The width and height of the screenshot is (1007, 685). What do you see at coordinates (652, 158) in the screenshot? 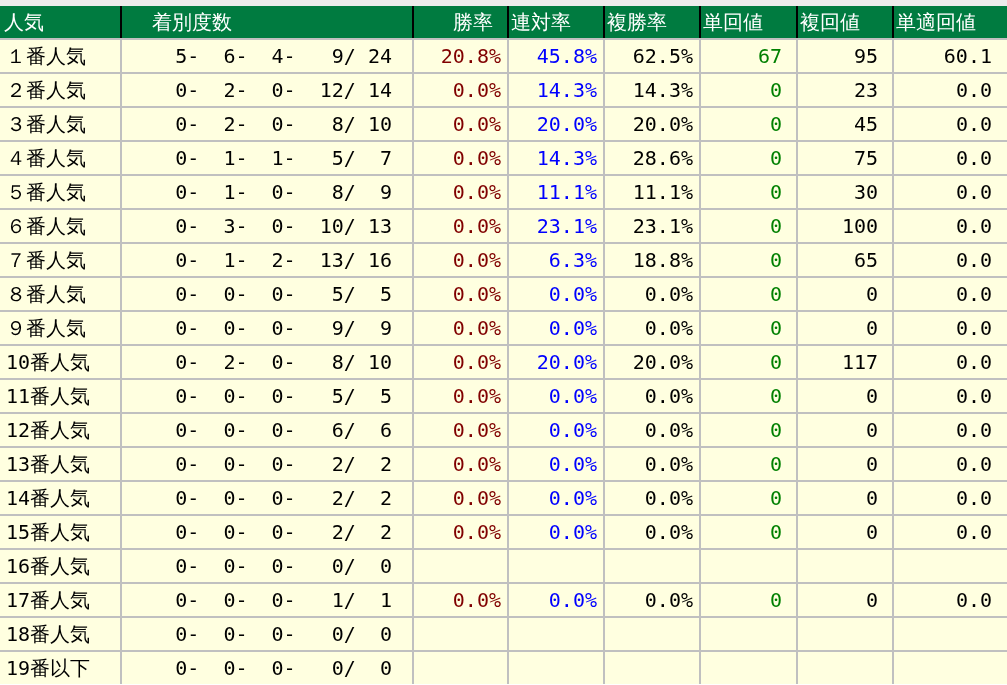
I see `table-cell: 28.6%` at bounding box center [652, 158].